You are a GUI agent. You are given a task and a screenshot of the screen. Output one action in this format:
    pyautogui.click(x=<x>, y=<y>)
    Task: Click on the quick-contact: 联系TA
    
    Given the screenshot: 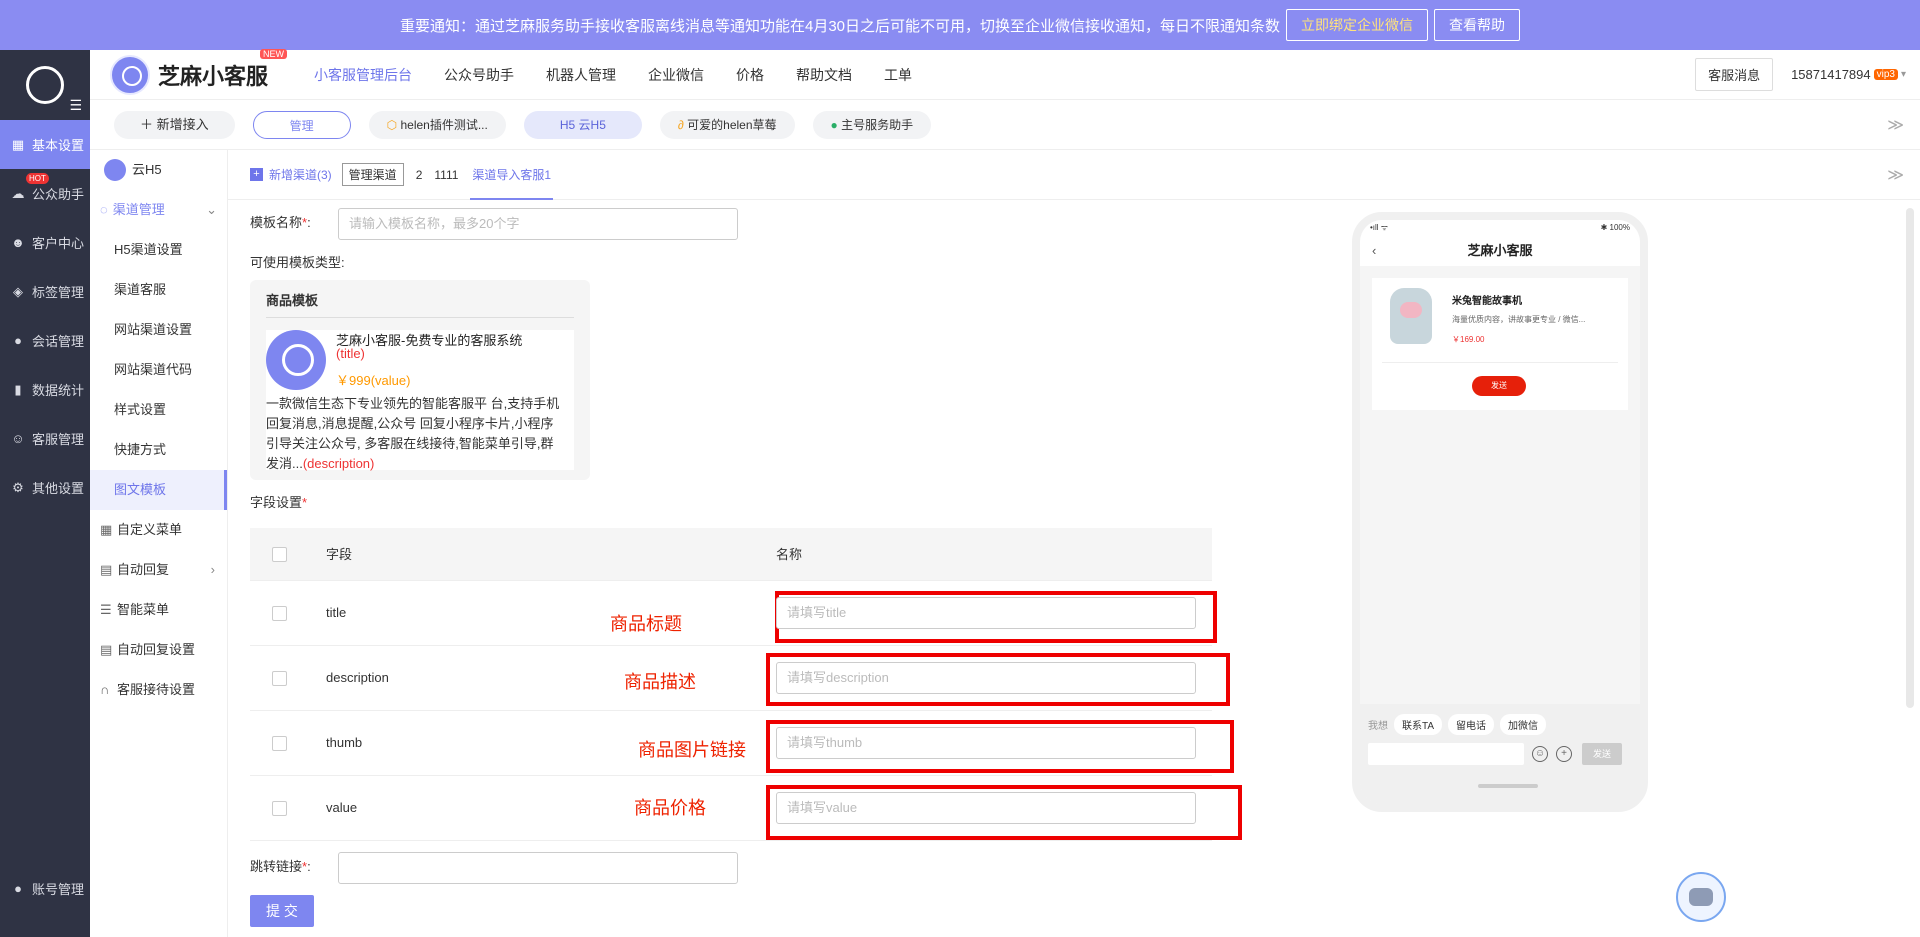 What is the action you would take?
    pyautogui.click(x=1418, y=724)
    